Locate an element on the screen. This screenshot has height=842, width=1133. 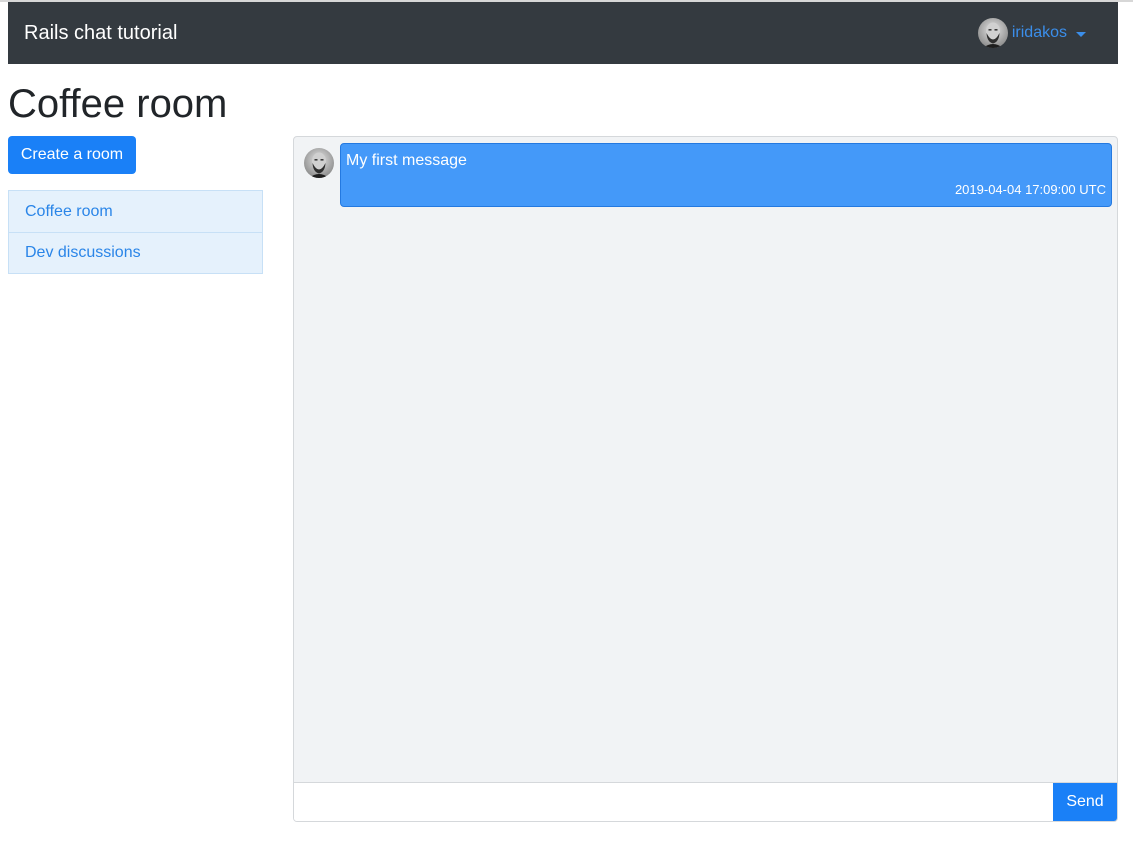
send-button: Send is located at coordinates (1085, 802).